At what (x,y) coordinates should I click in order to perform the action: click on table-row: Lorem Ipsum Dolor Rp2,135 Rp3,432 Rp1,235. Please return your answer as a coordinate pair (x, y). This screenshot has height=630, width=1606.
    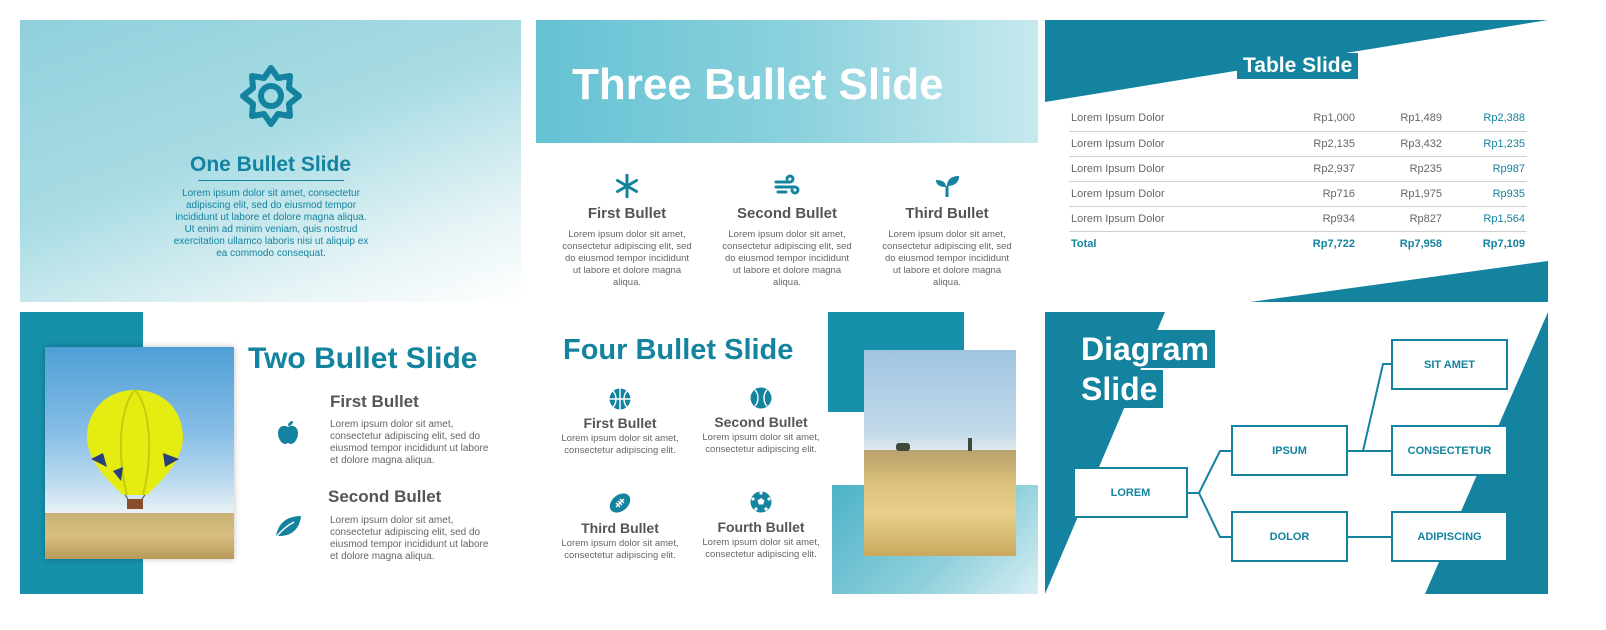
    Looking at the image, I should click on (1298, 144).